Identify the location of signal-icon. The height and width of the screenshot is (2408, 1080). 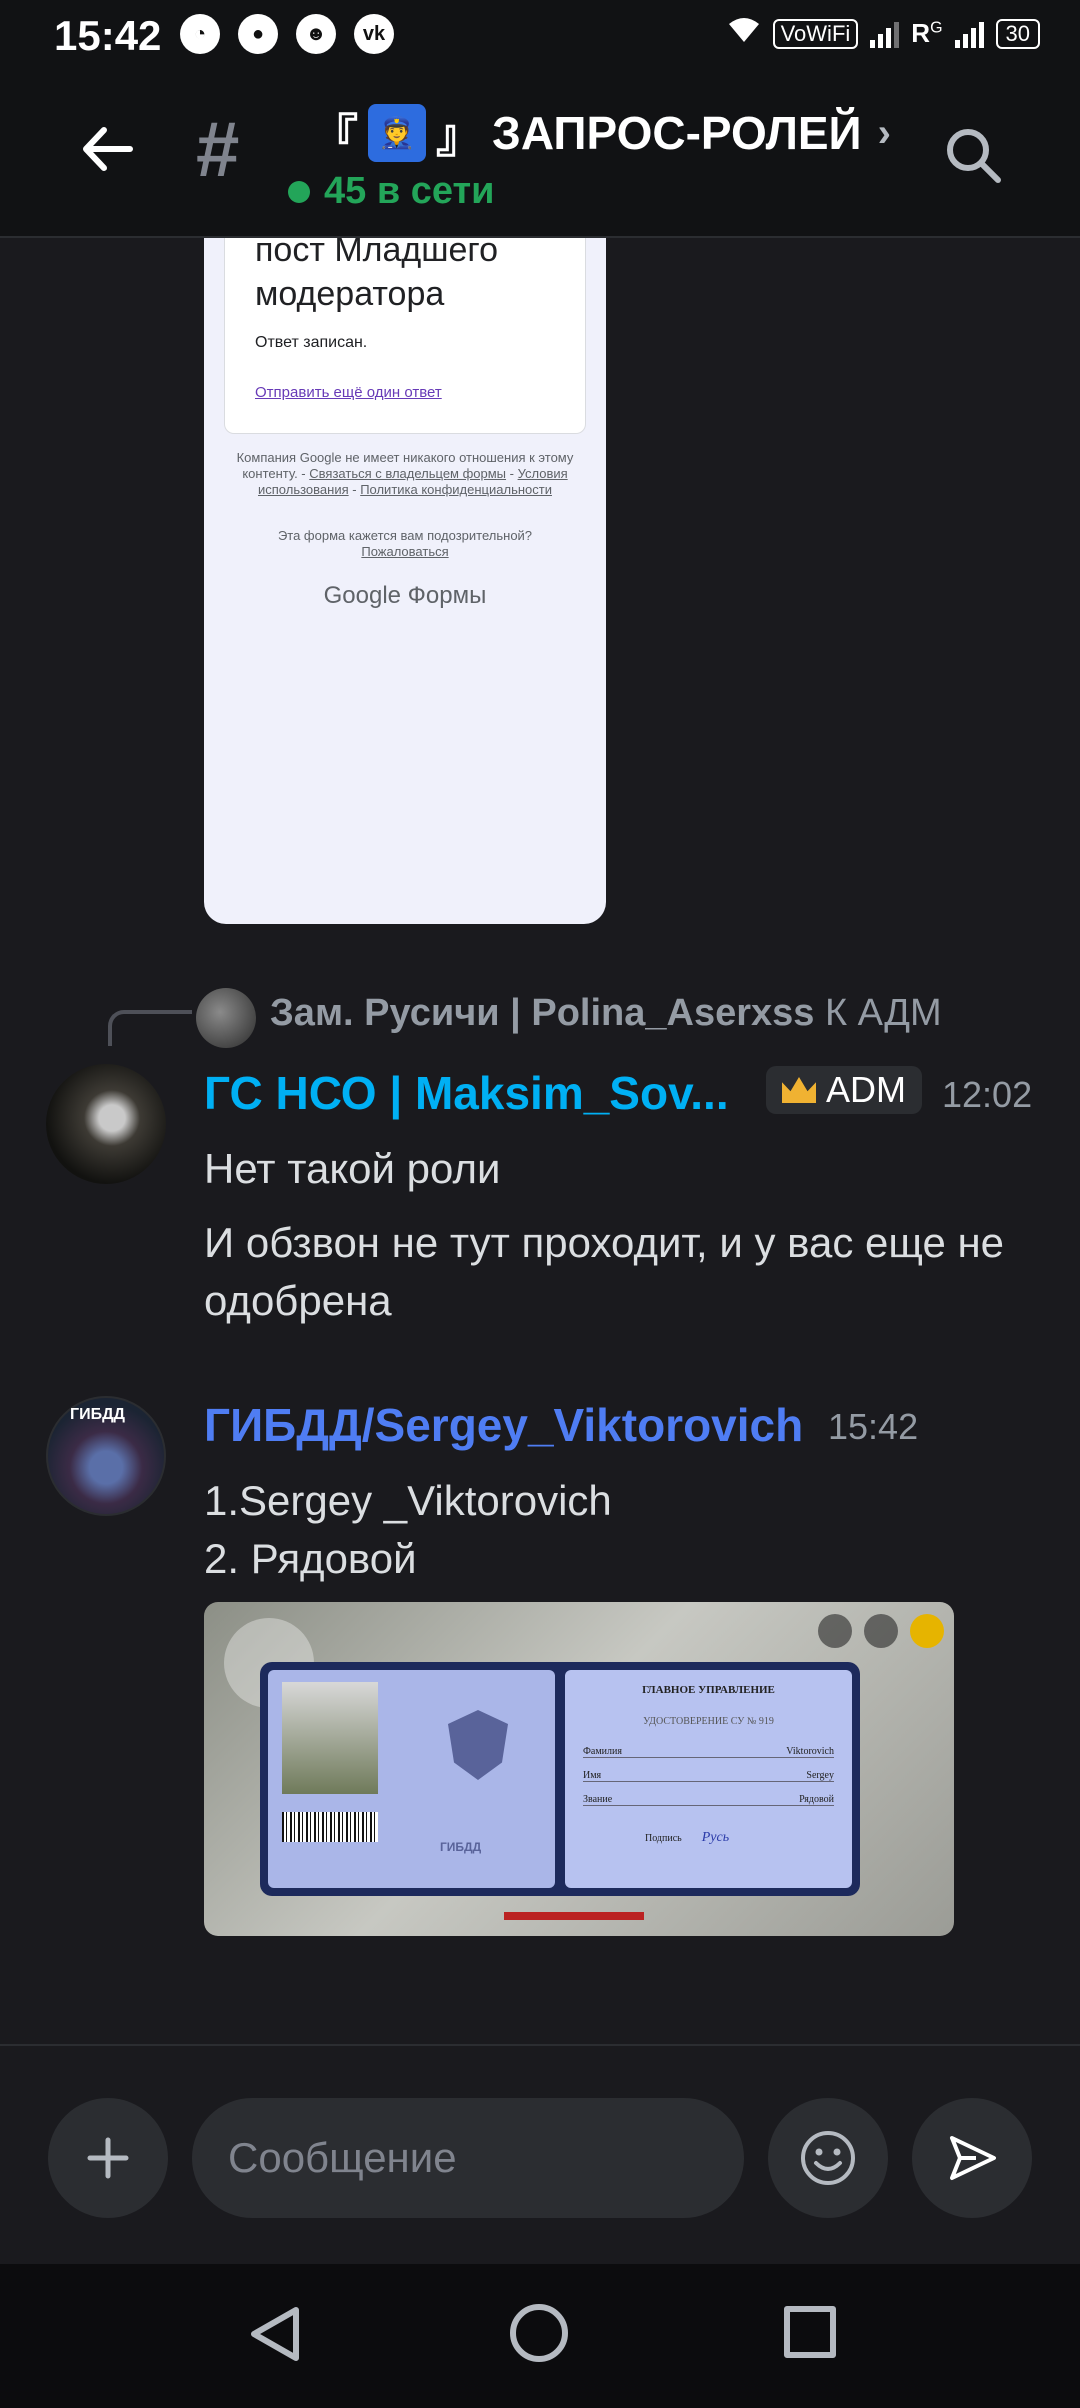
(885, 34).